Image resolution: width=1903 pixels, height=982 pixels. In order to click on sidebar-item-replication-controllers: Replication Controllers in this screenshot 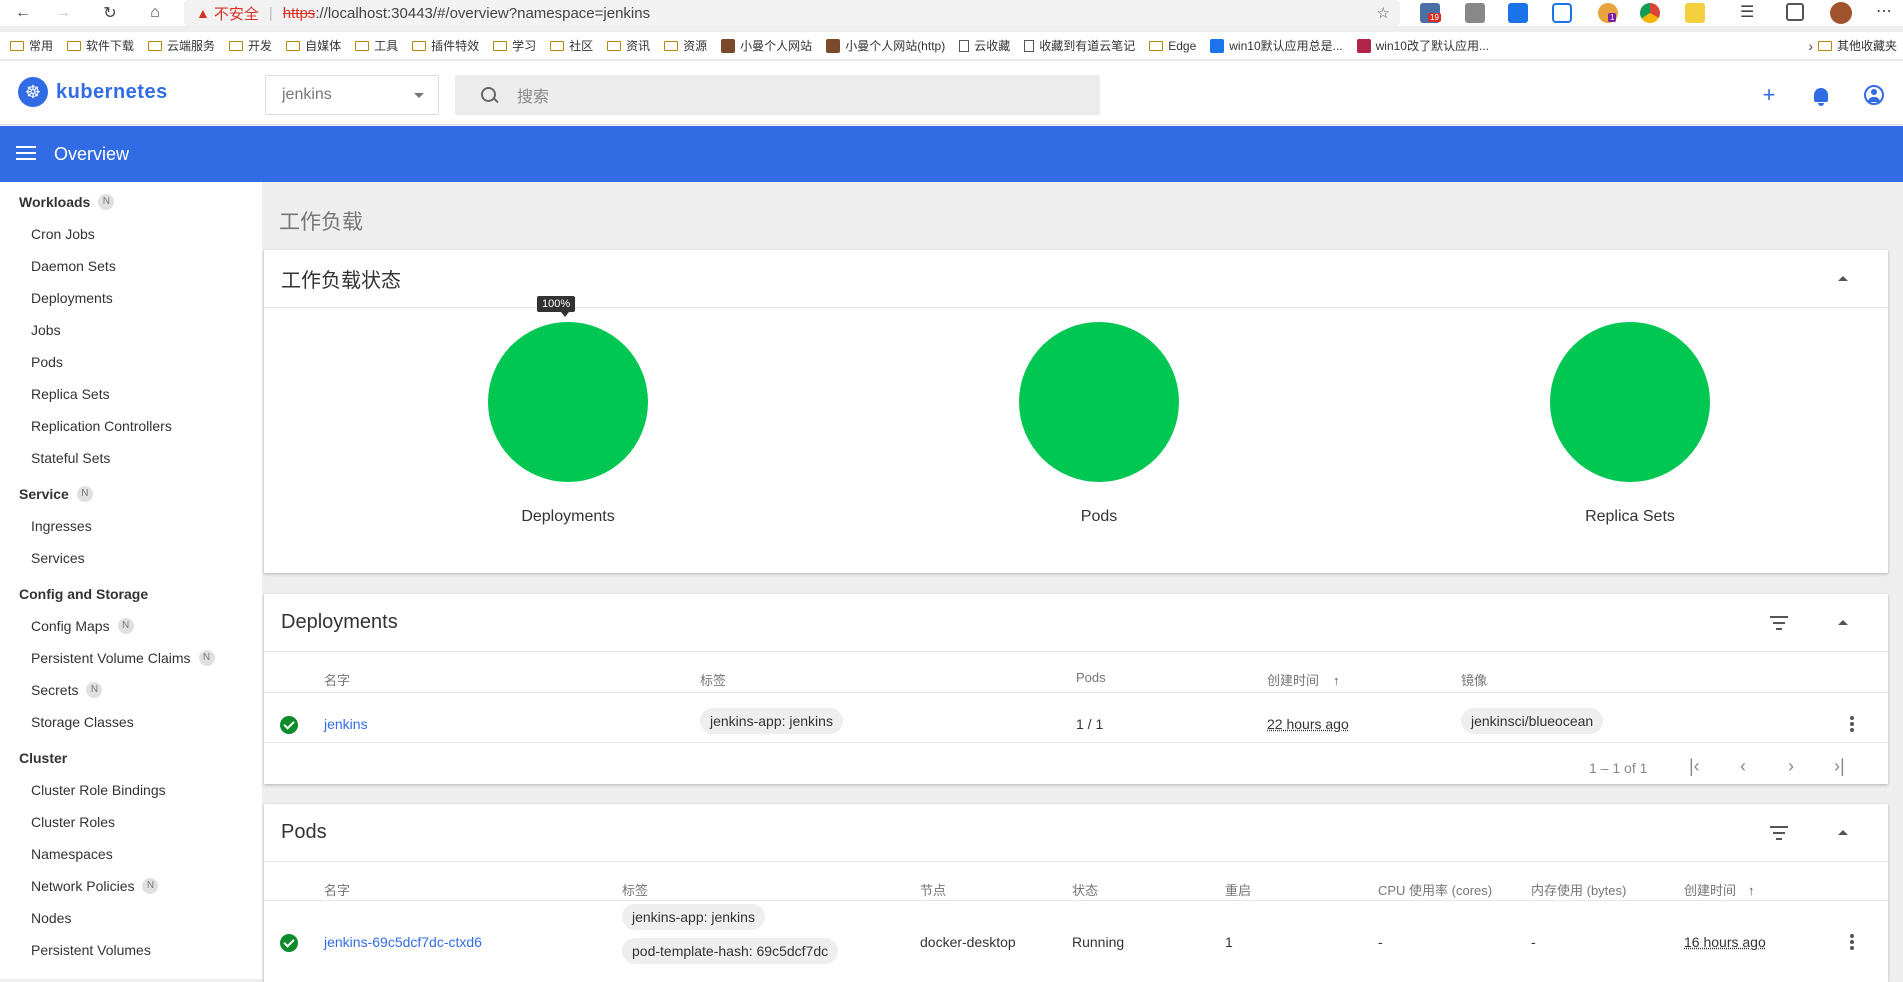, I will do `click(131, 426)`.